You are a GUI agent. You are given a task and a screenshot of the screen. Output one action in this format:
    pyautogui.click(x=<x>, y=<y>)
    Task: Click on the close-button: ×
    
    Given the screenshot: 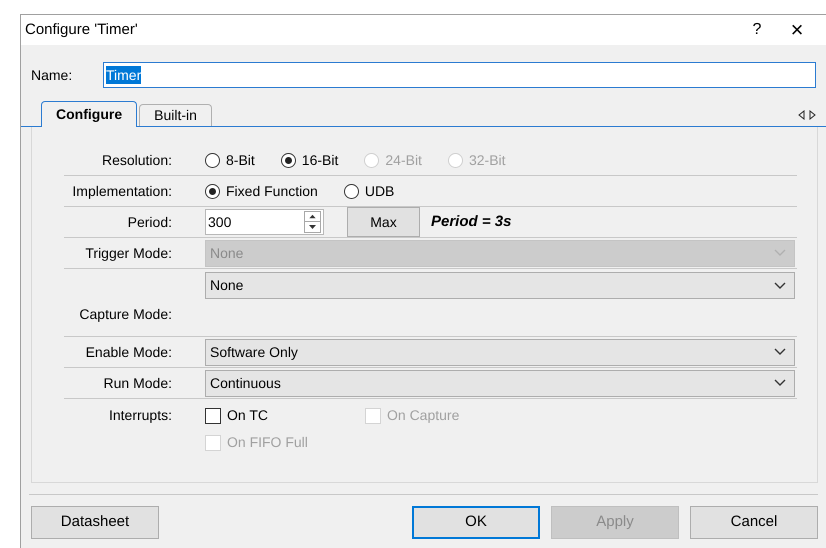 What is the action you would take?
    pyautogui.click(x=797, y=30)
    